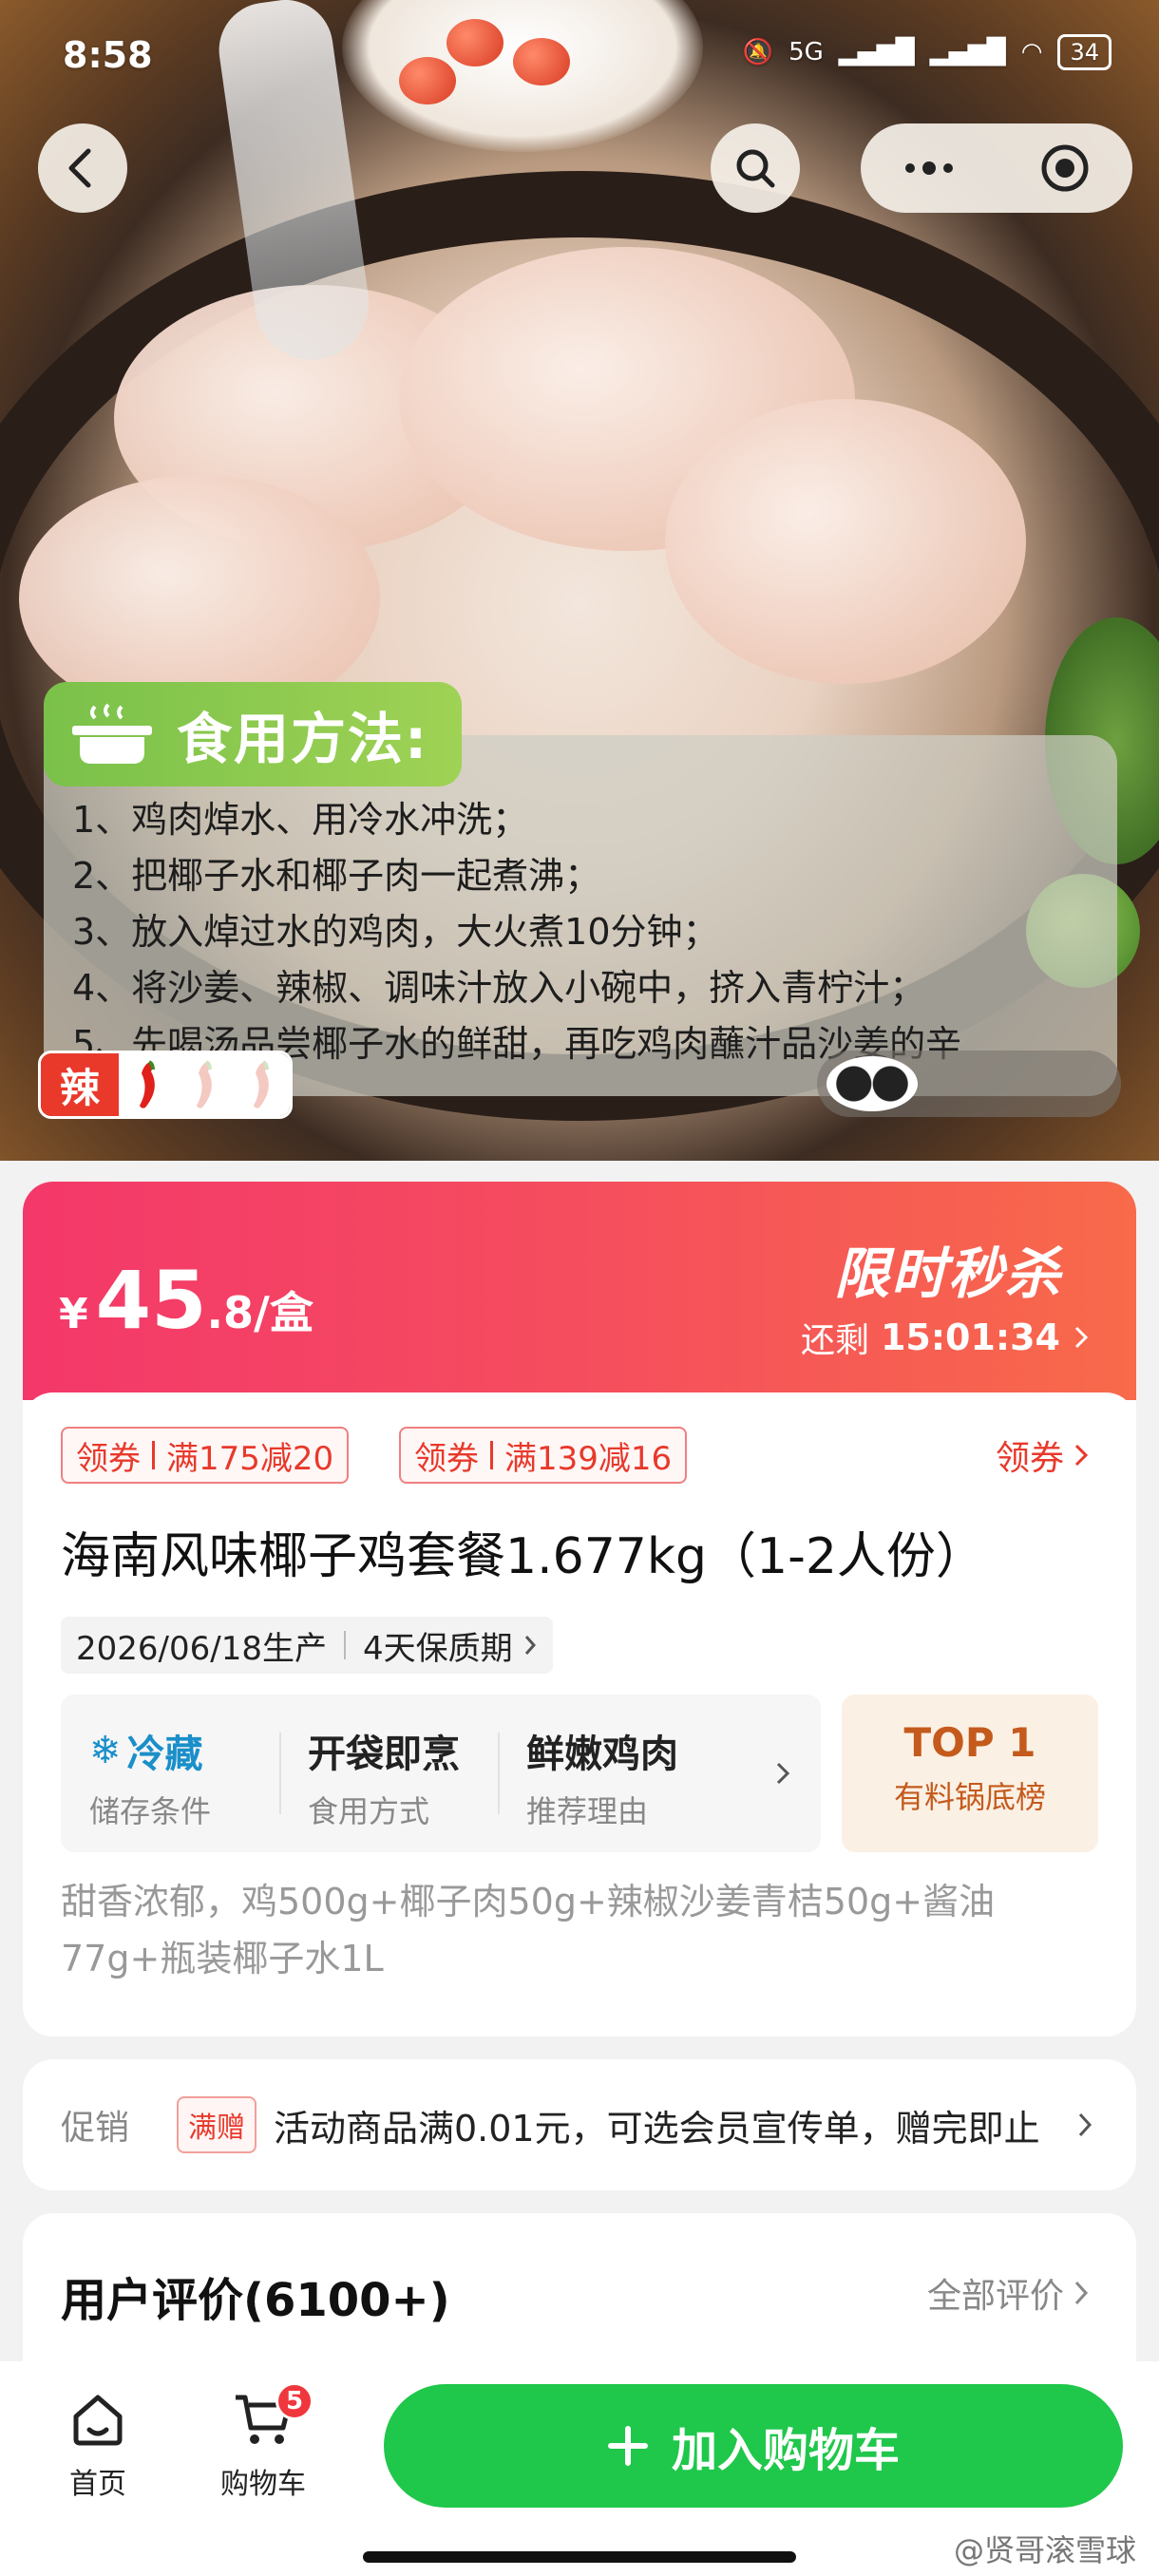  I want to click on add-to-cart-label: 加入购物车, so click(785, 2450).